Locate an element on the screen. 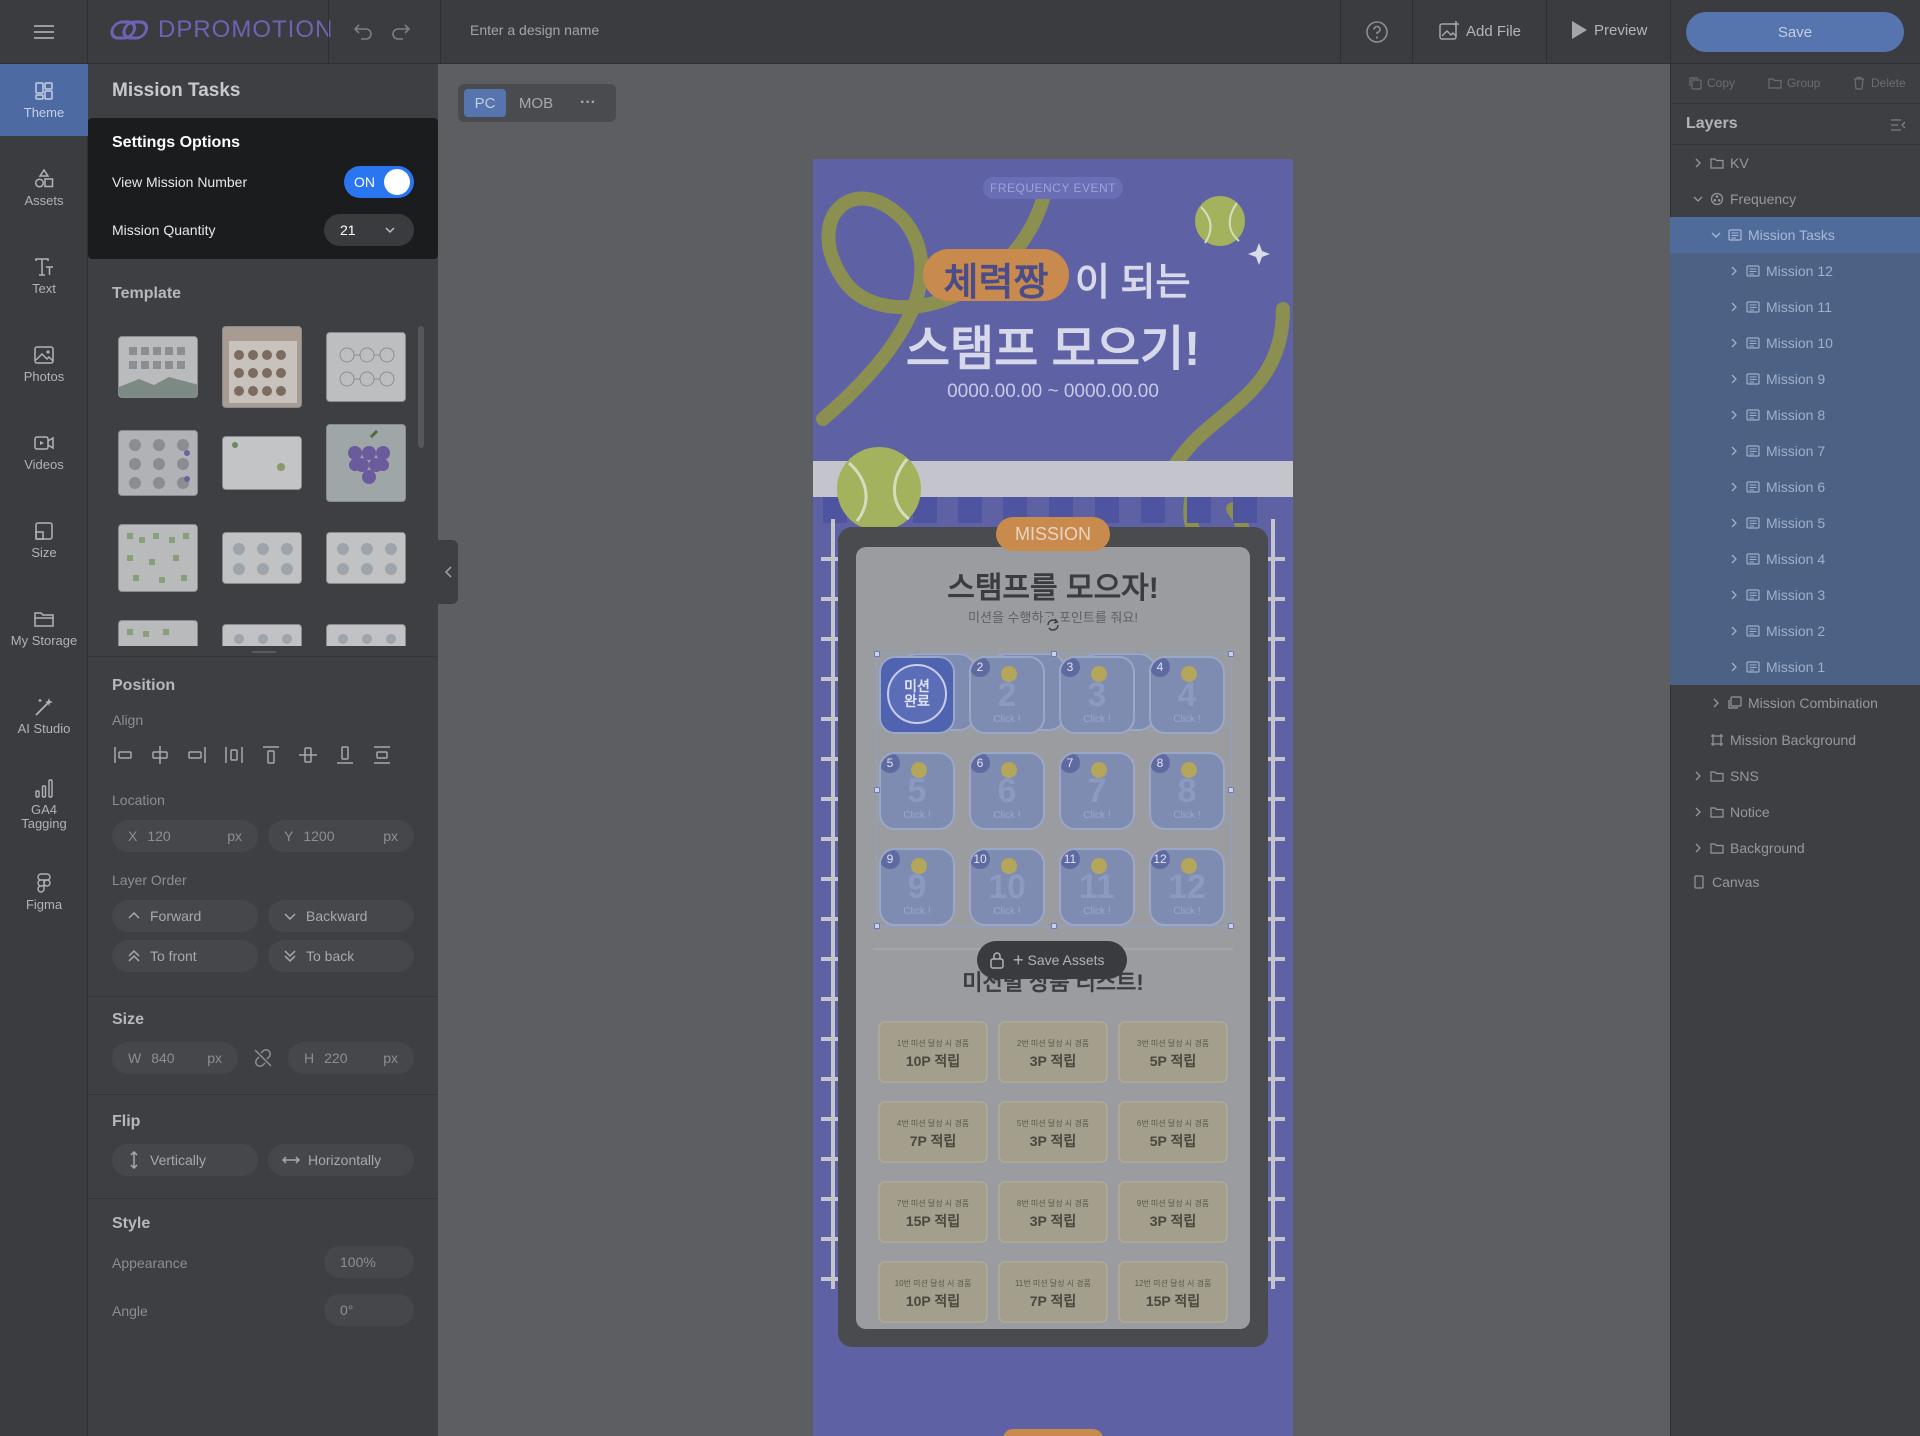 The image size is (1920, 1436). mission-cell: 미션 완료 is located at coordinates (917, 695).